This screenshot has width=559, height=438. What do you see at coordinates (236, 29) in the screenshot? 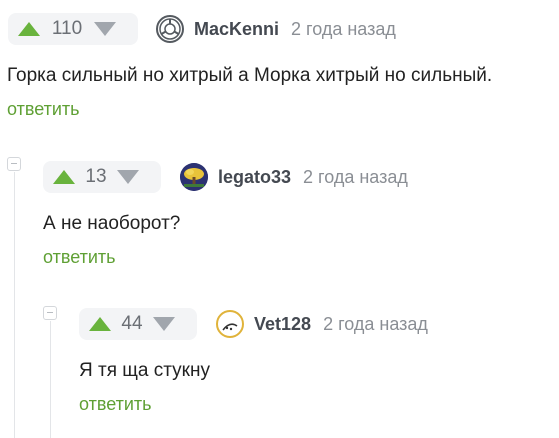
I see `author-name: MacKenni` at bounding box center [236, 29].